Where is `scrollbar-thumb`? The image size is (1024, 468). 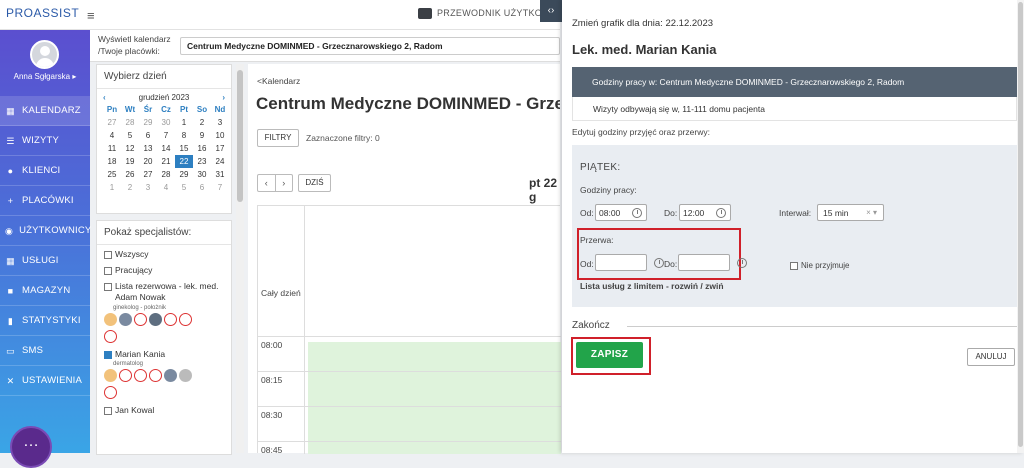 scrollbar-thumb is located at coordinates (240, 136).